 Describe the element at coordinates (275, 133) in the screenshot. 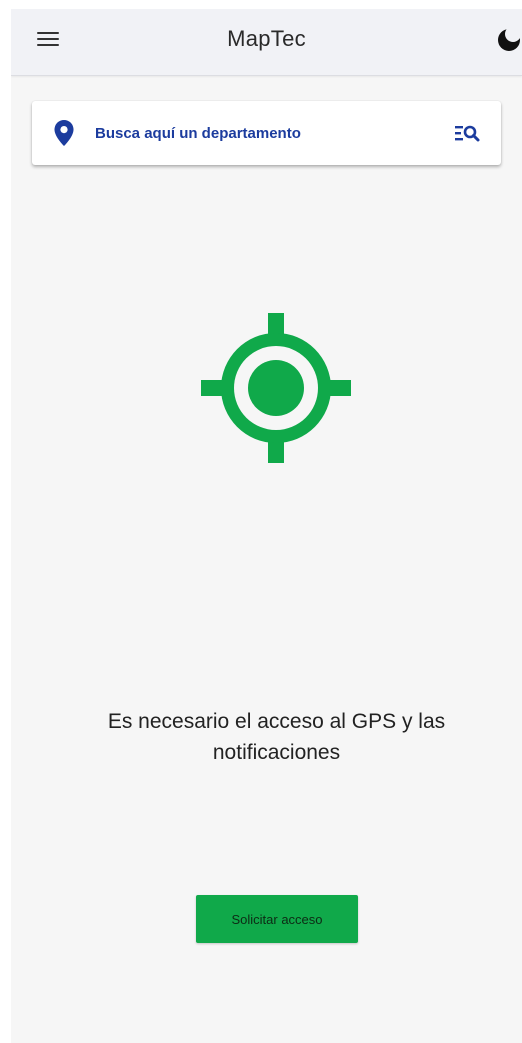

I see `search-input` at that location.